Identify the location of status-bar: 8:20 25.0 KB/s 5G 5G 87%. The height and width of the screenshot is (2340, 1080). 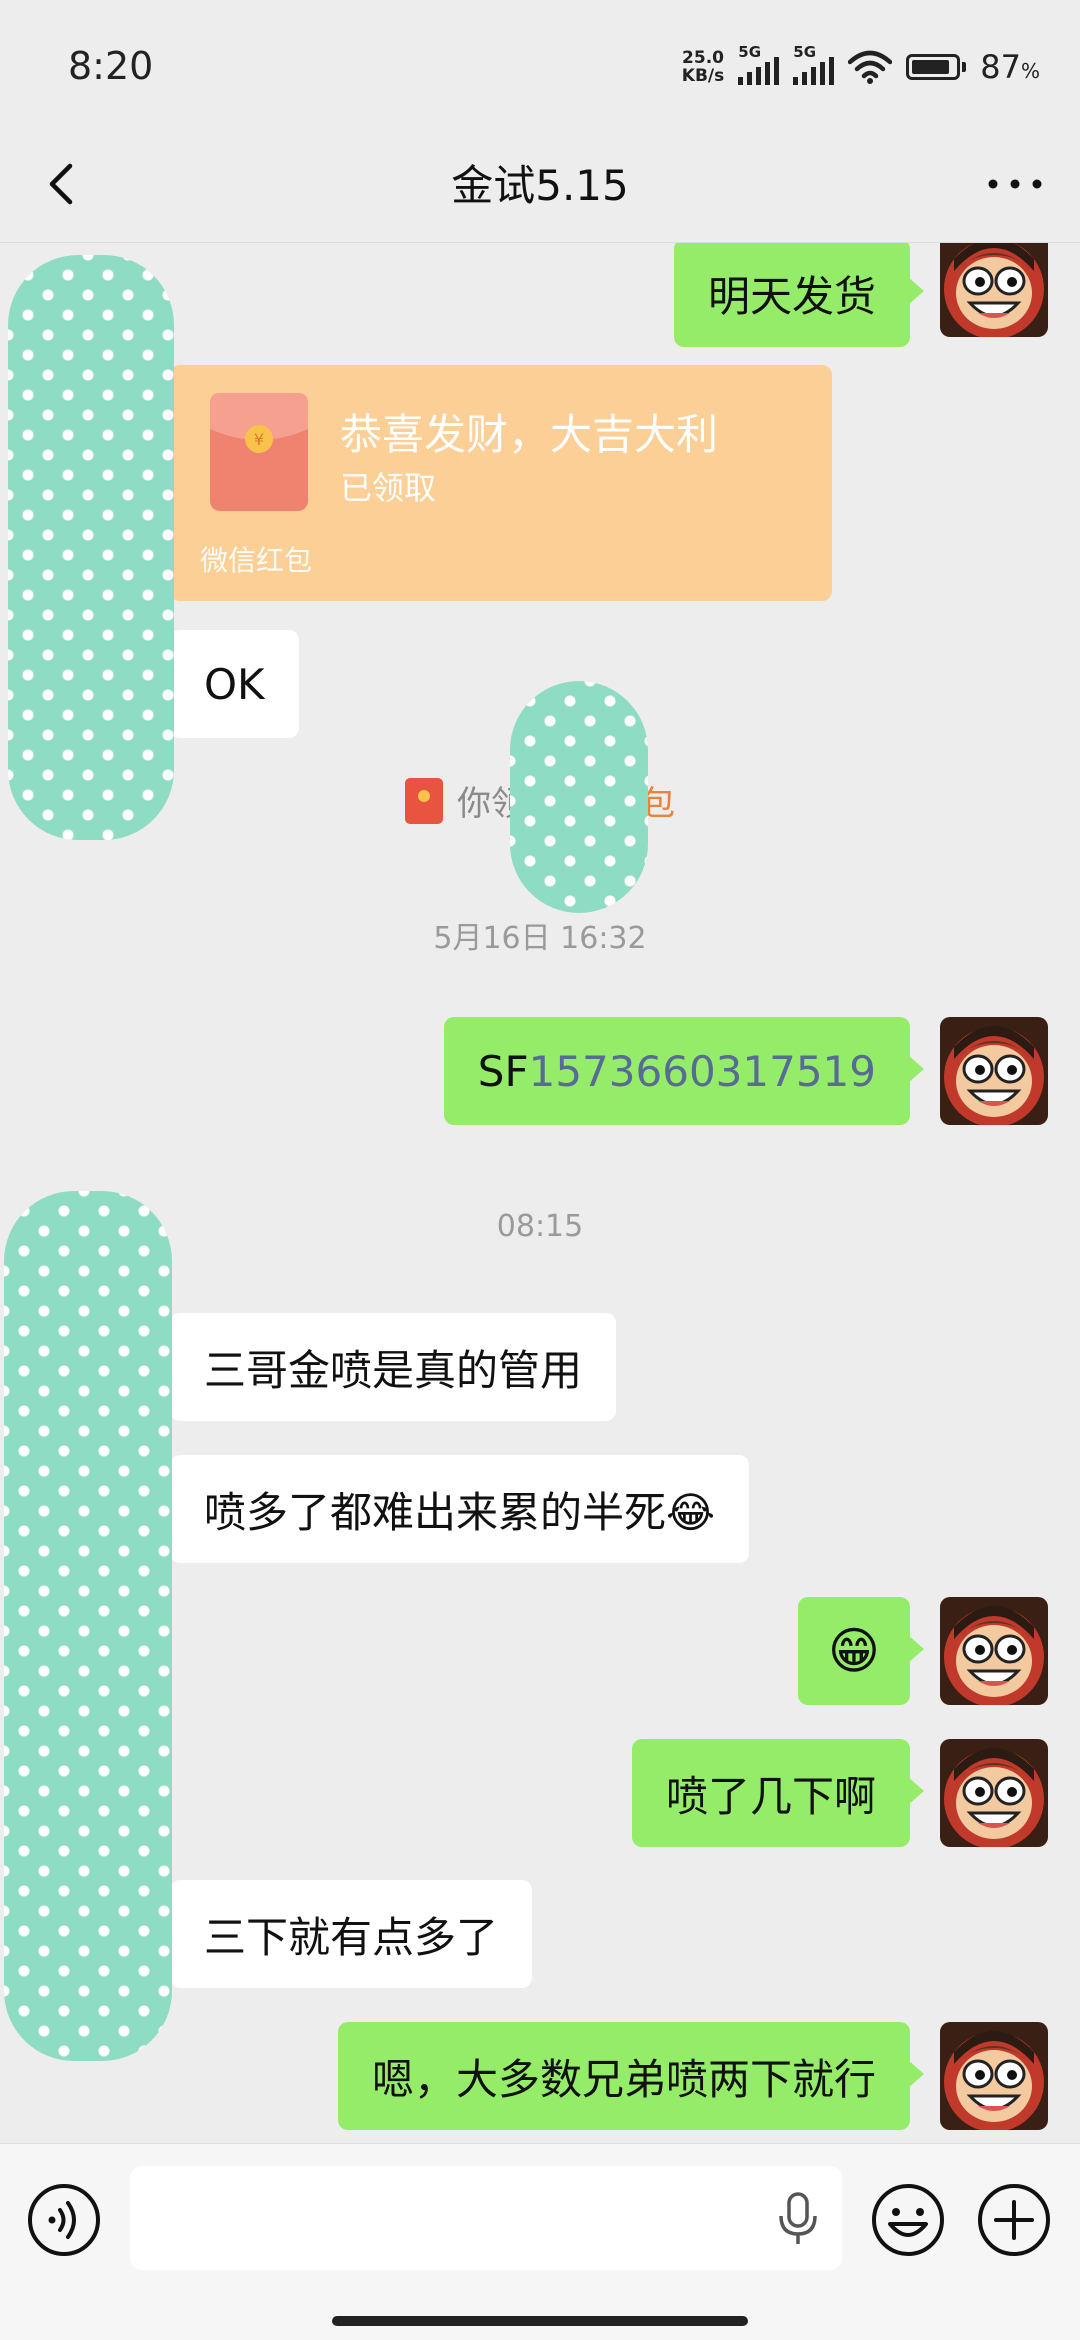
(540, 65).